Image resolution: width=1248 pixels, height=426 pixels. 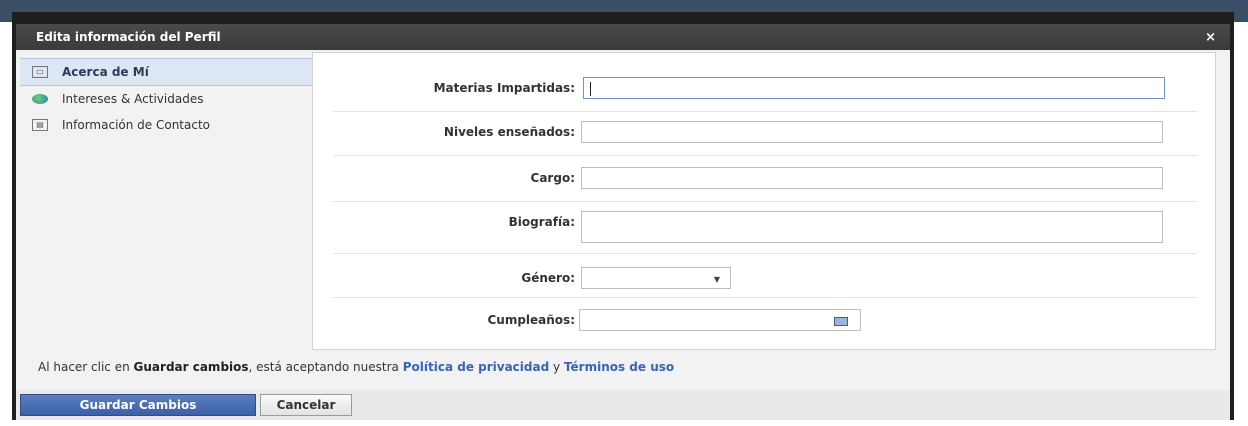 I want to click on notice-prefix: Al hacer clic en, so click(x=86, y=367).